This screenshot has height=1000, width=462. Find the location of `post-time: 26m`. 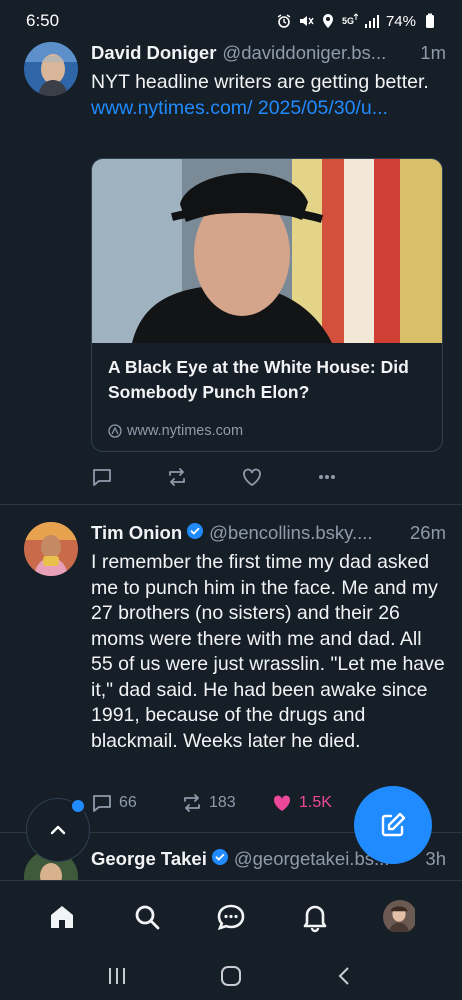

post-time: 26m is located at coordinates (428, 532).